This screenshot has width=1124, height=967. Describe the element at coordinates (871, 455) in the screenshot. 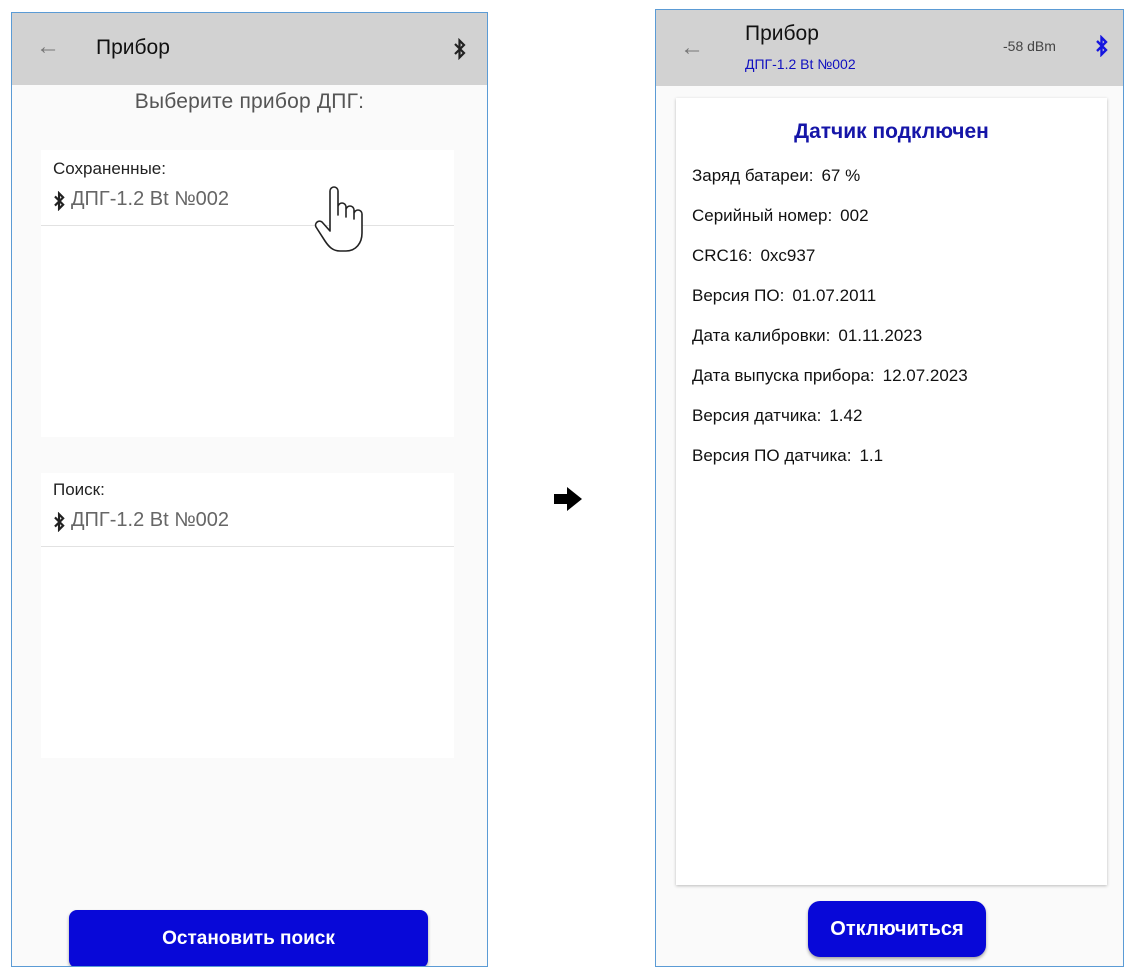

I see `info-value: 1.1` at that location.